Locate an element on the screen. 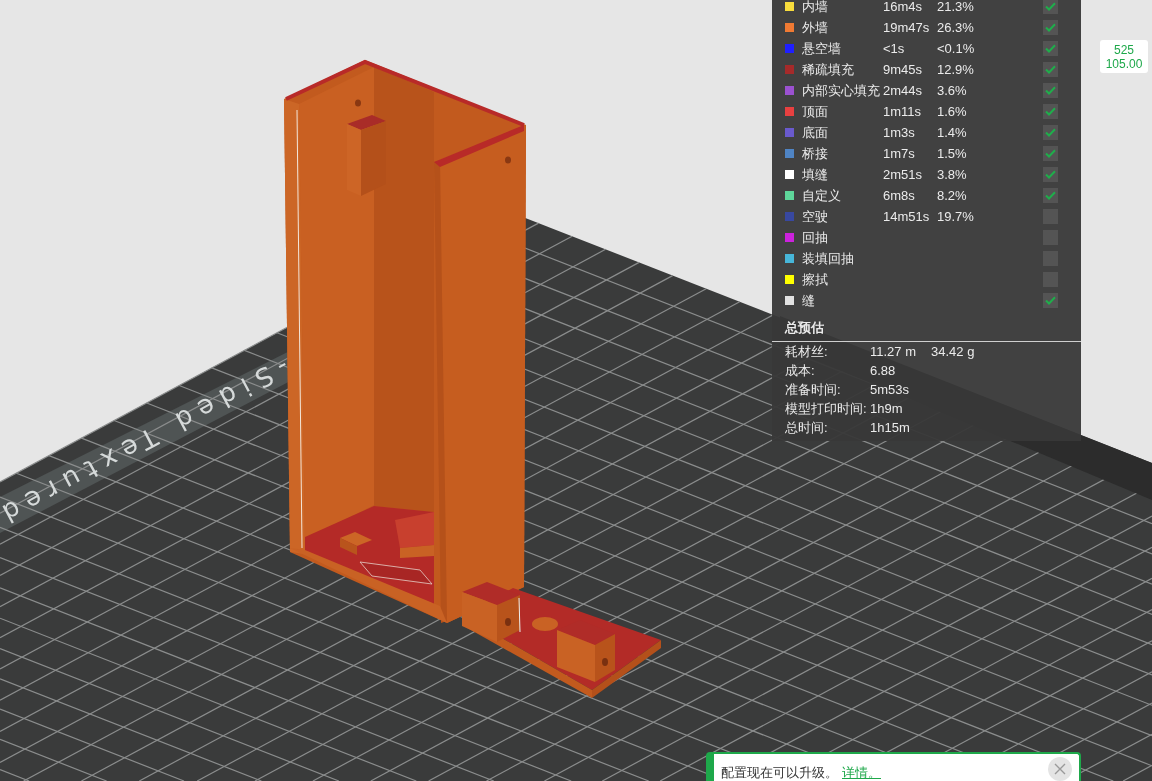 The image size is (1152, 781). summary-label: 总时间: is located at coordinates (807, 427).